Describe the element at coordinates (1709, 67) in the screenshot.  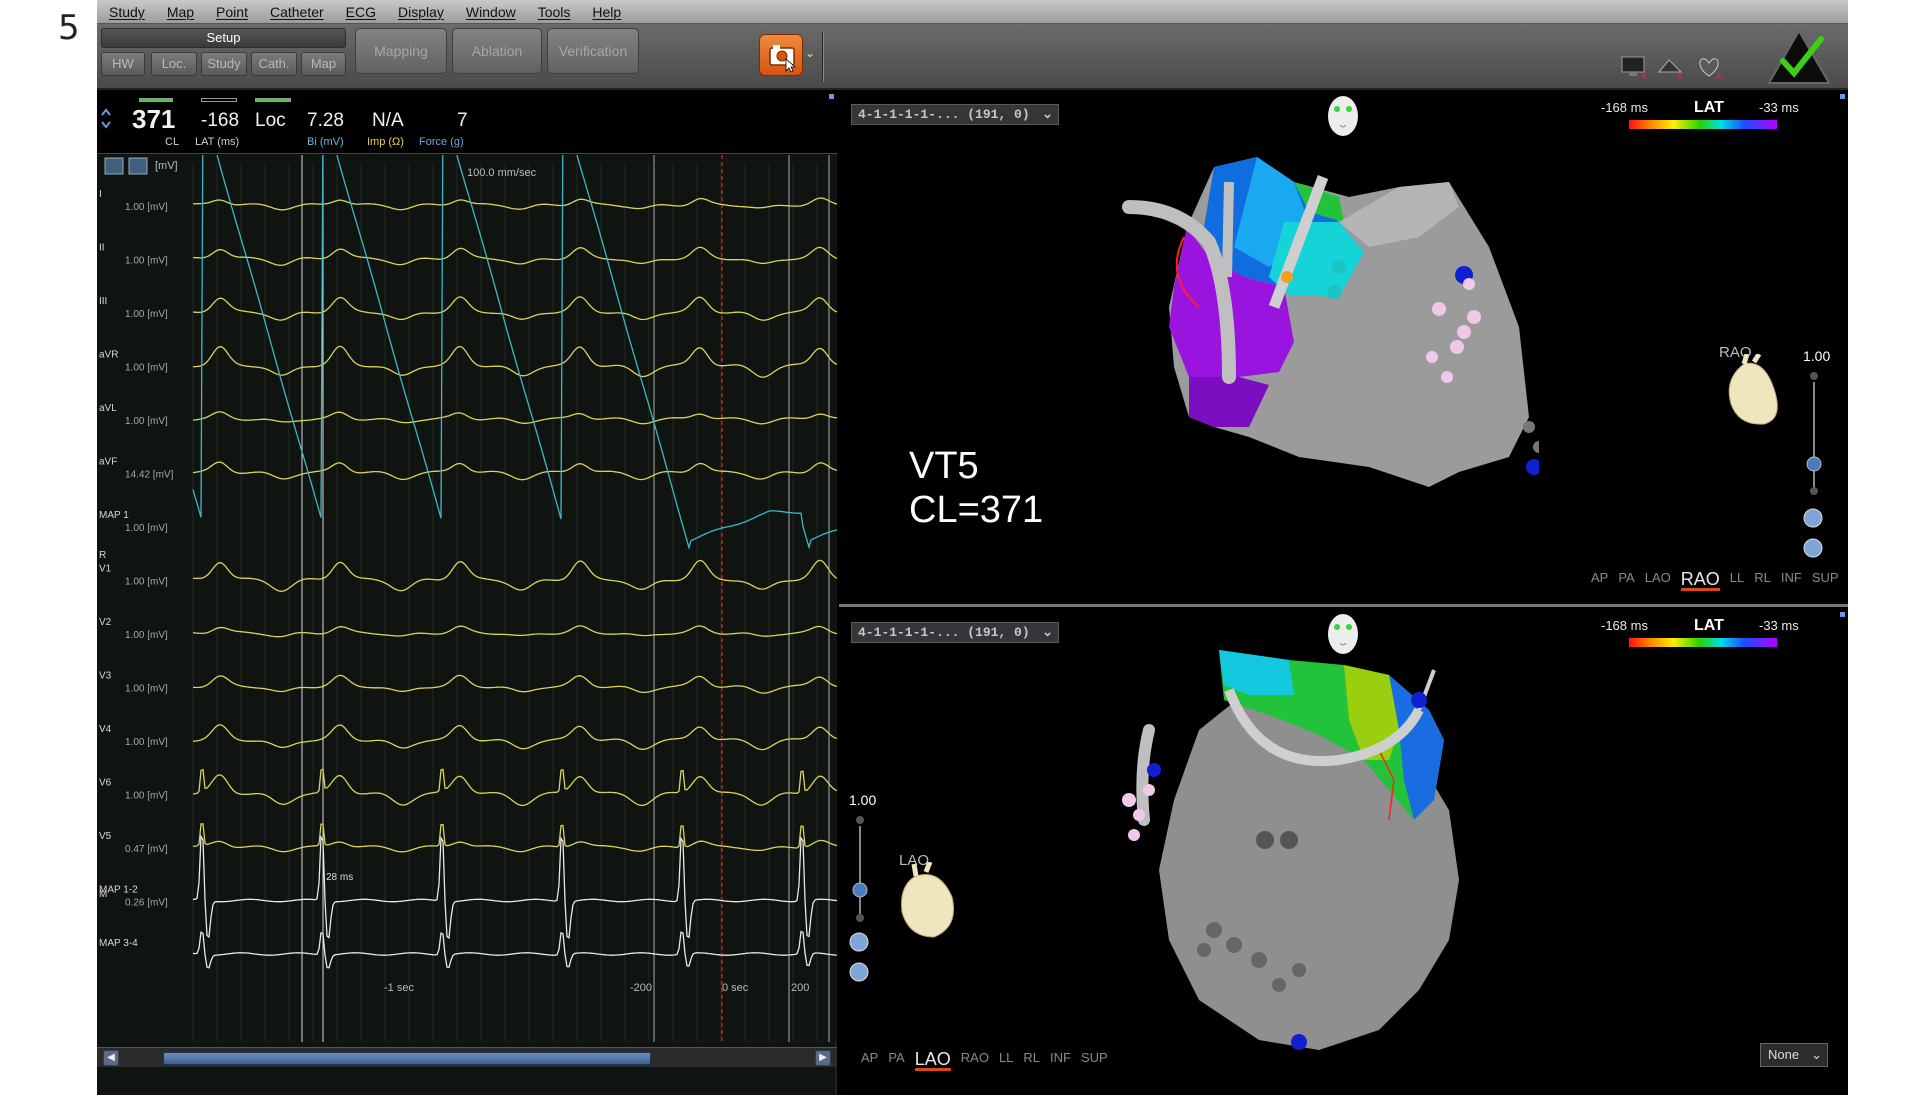
I see `heart-status-icon: x` at that location.